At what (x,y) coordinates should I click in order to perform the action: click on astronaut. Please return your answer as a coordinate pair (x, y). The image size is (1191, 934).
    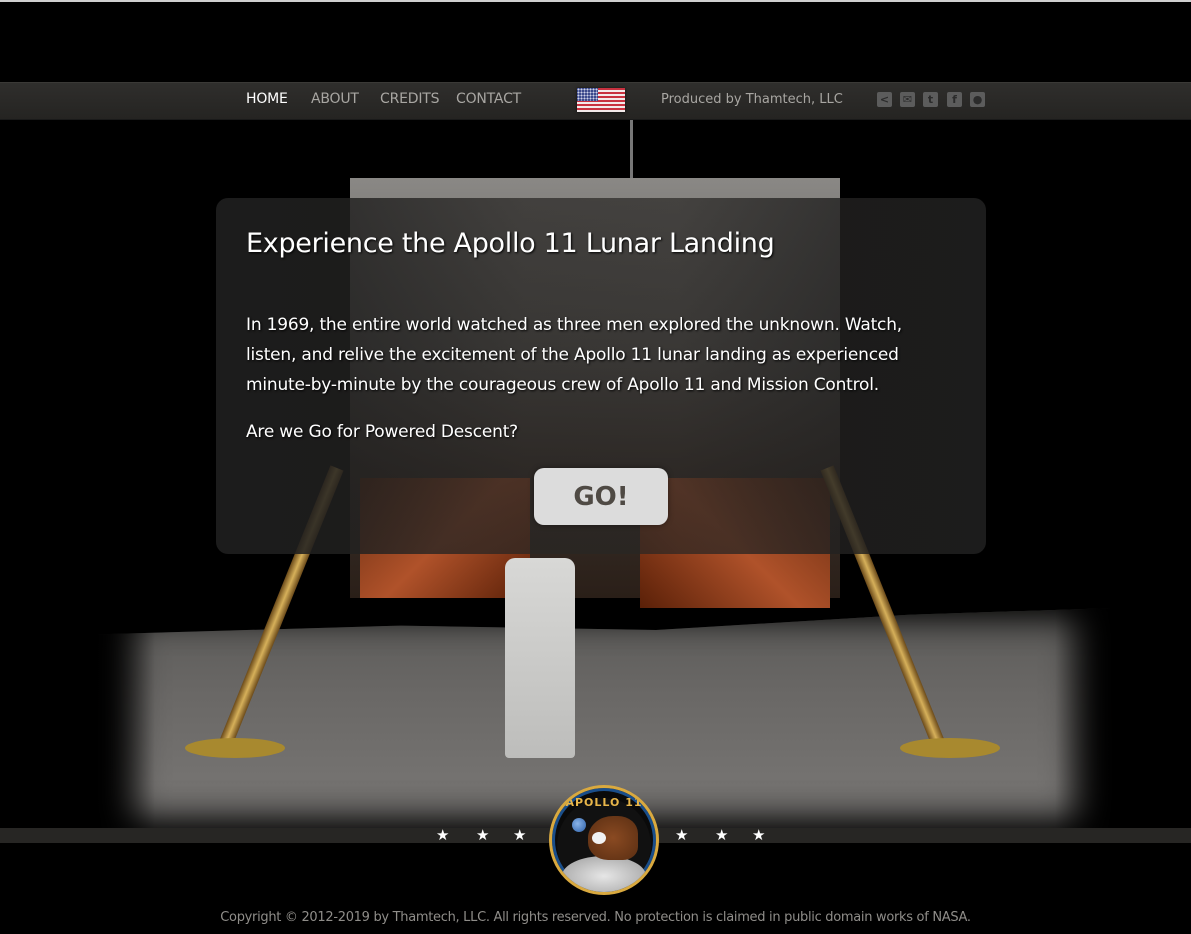
    Looking at the image, I should click on (540, 658).